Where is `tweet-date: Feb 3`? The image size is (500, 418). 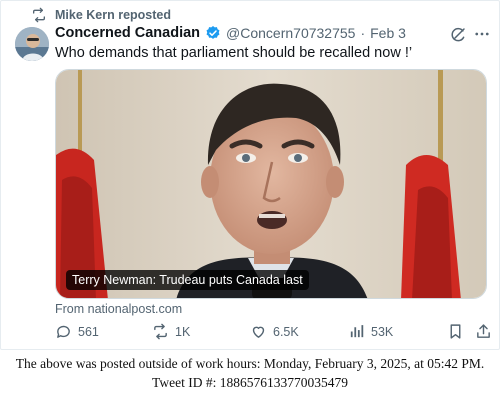 tweet-date: Feb 3 is located at coordinates (388, 33).